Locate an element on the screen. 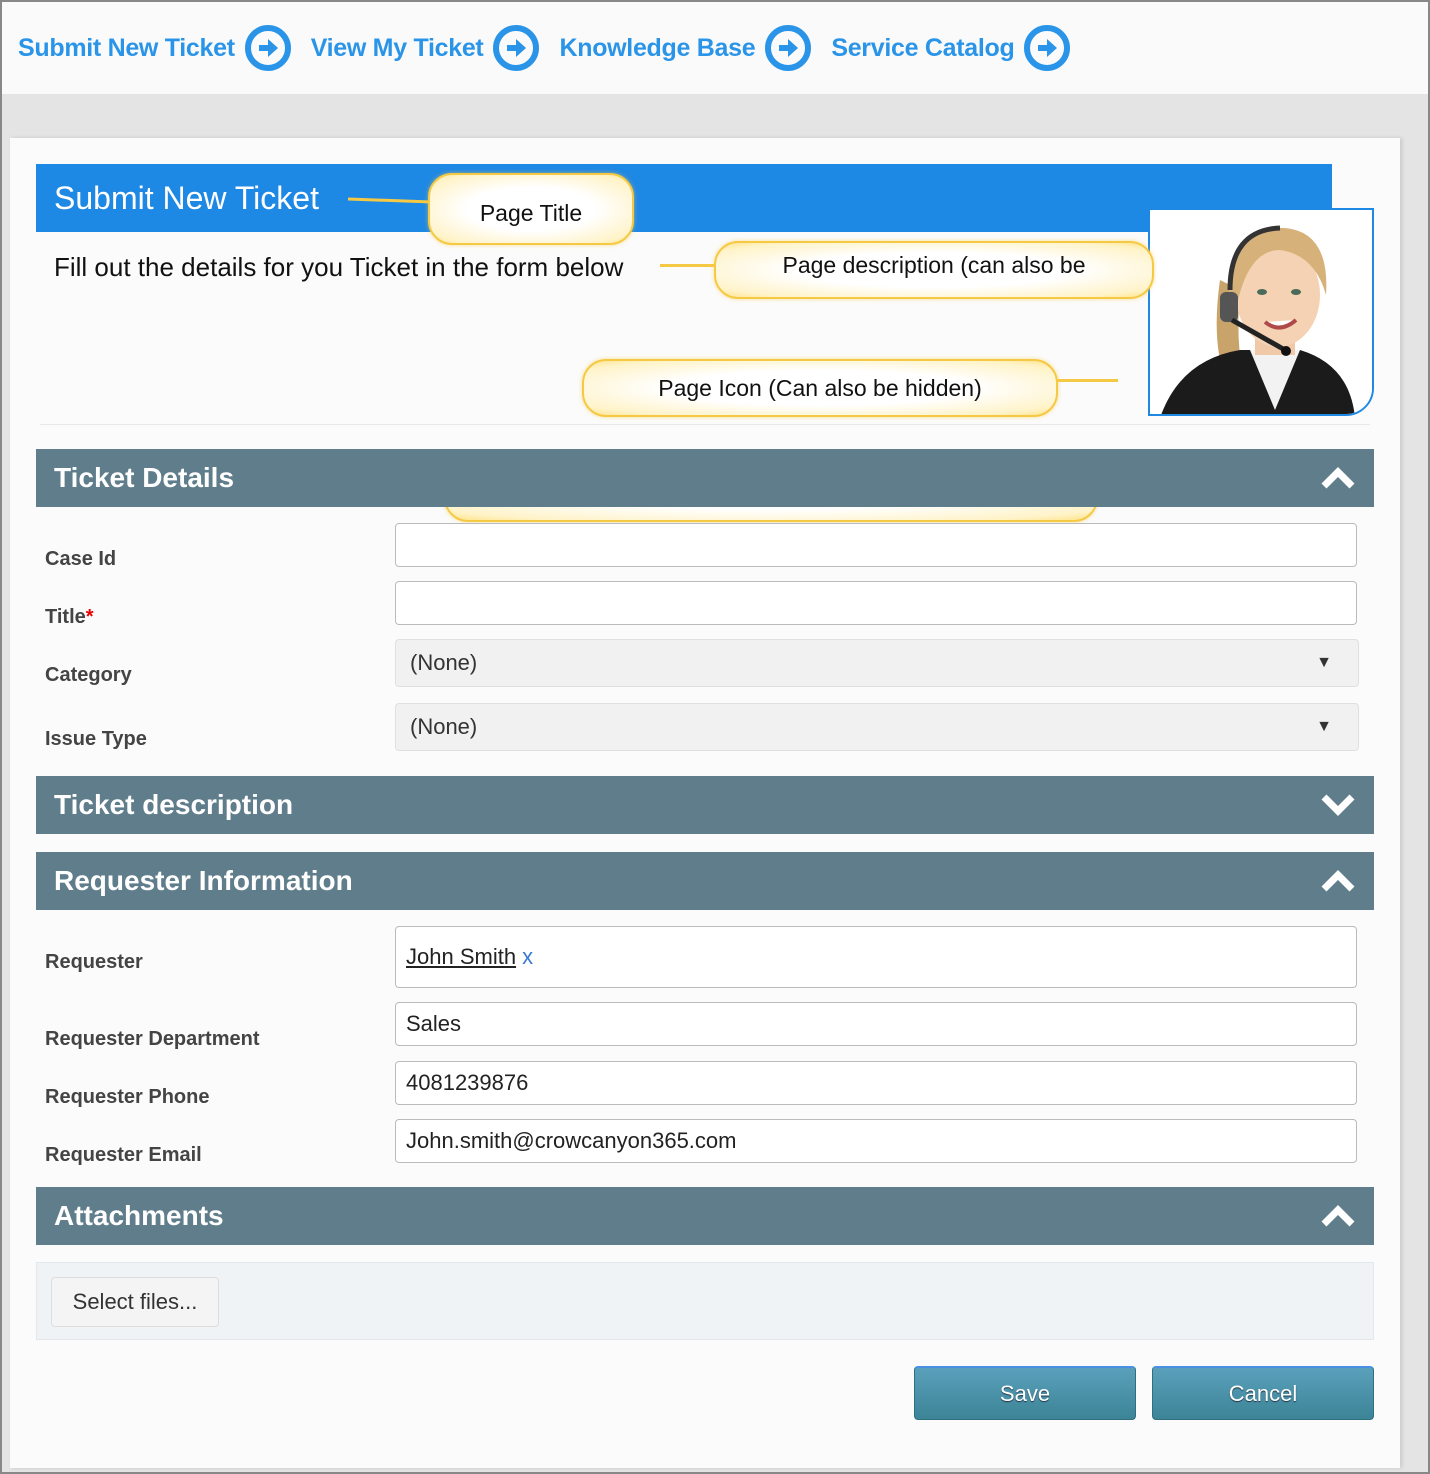 The image size is (1430, 1474). field-label-requester: Requester is located at coordinates (94, 962).